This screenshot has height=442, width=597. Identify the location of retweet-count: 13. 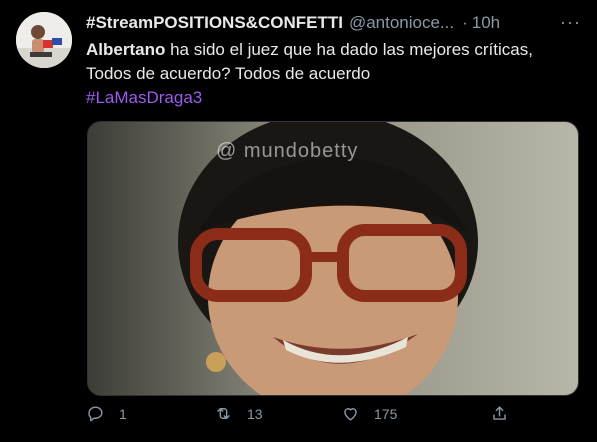
(255, 413).